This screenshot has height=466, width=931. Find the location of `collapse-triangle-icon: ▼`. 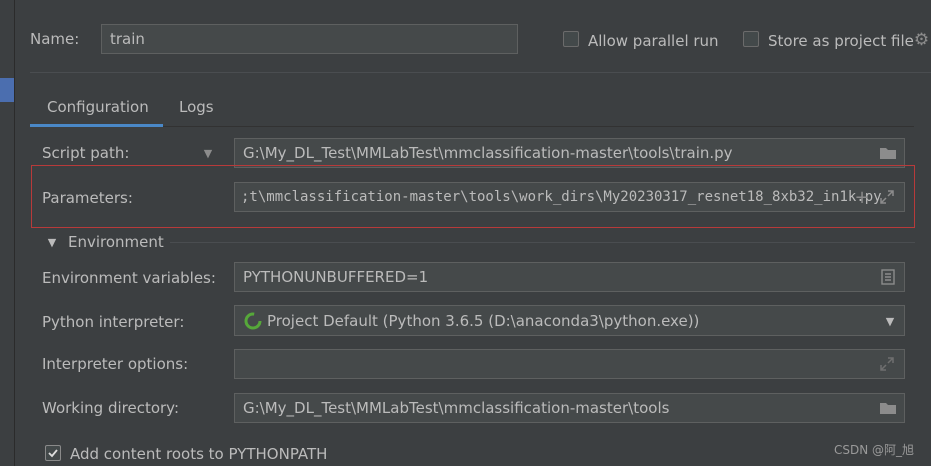

collapse-triangle-icon: ▼ is located at coordinates (52, 242).